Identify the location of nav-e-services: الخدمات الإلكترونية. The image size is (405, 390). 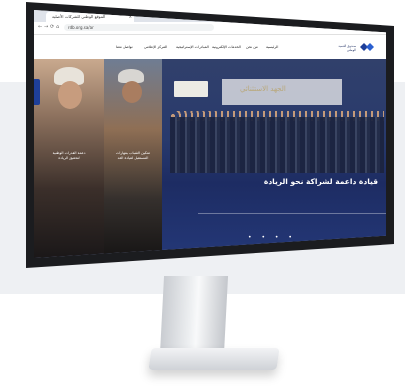
(226, 47).